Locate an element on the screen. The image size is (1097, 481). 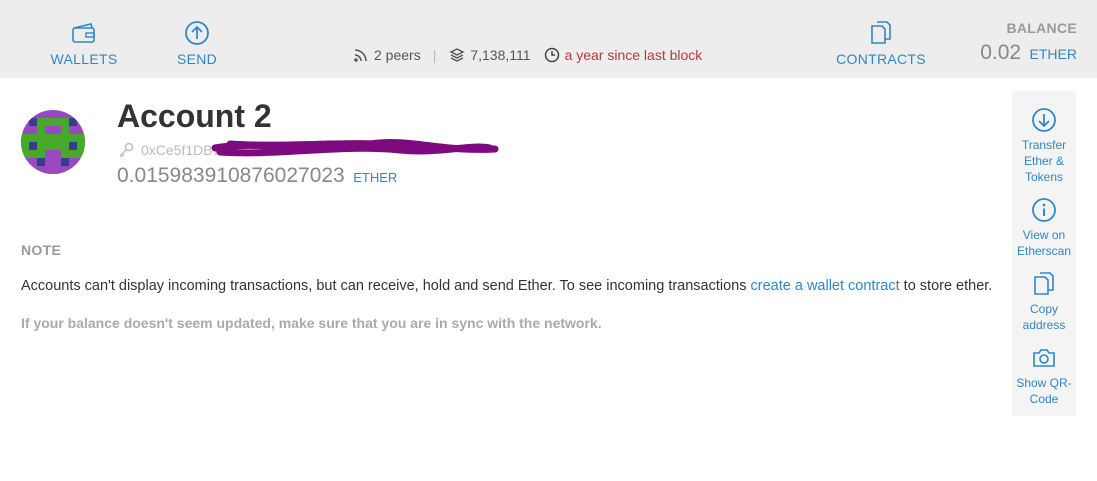
peers-count: 2 peers is located at coordinates (397, 55).